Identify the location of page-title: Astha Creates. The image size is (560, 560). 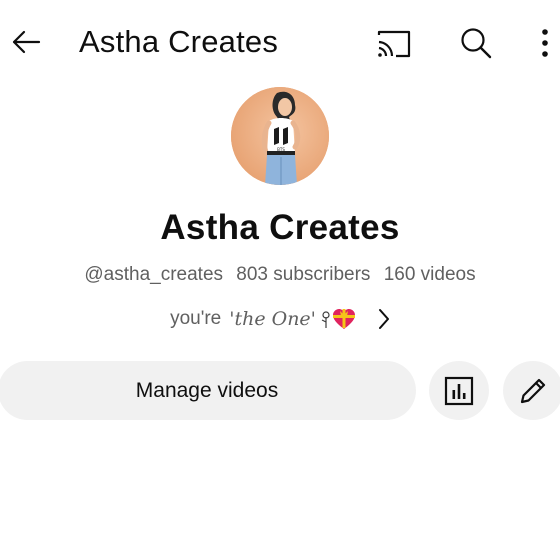
(179, 41).